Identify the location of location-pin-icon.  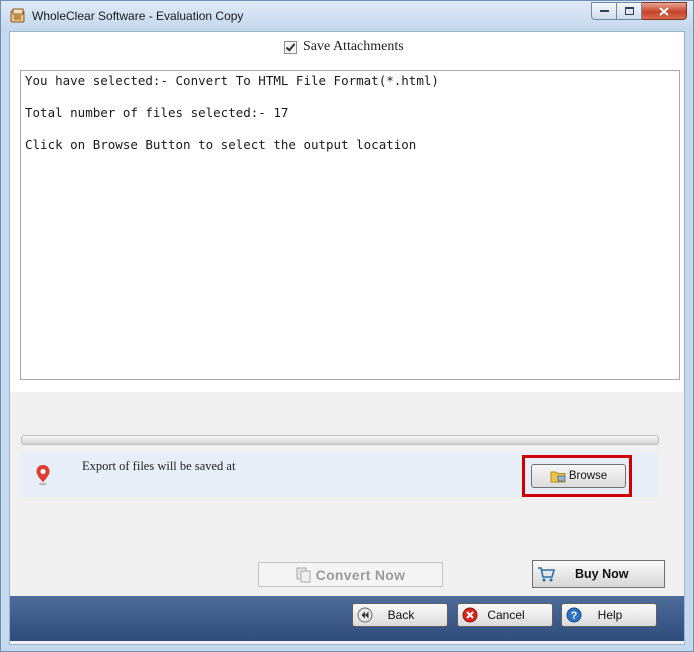
(43, 475).